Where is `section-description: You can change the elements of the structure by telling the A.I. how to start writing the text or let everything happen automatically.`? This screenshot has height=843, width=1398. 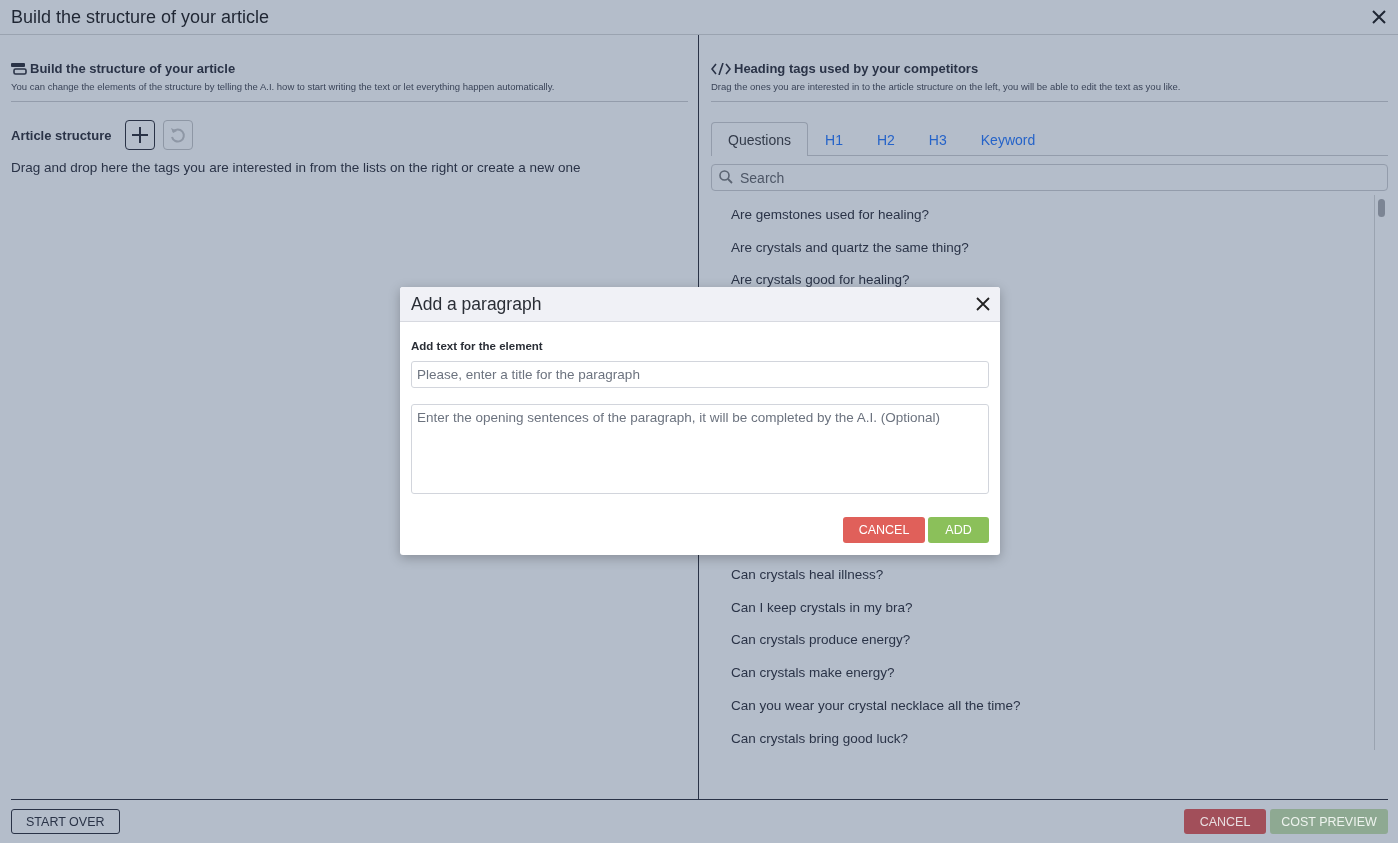
section-description: You can change the elements of the structure by telling the A.I. how to start writing the text or let everything happen automatically. is located at coordinates (283, 86).